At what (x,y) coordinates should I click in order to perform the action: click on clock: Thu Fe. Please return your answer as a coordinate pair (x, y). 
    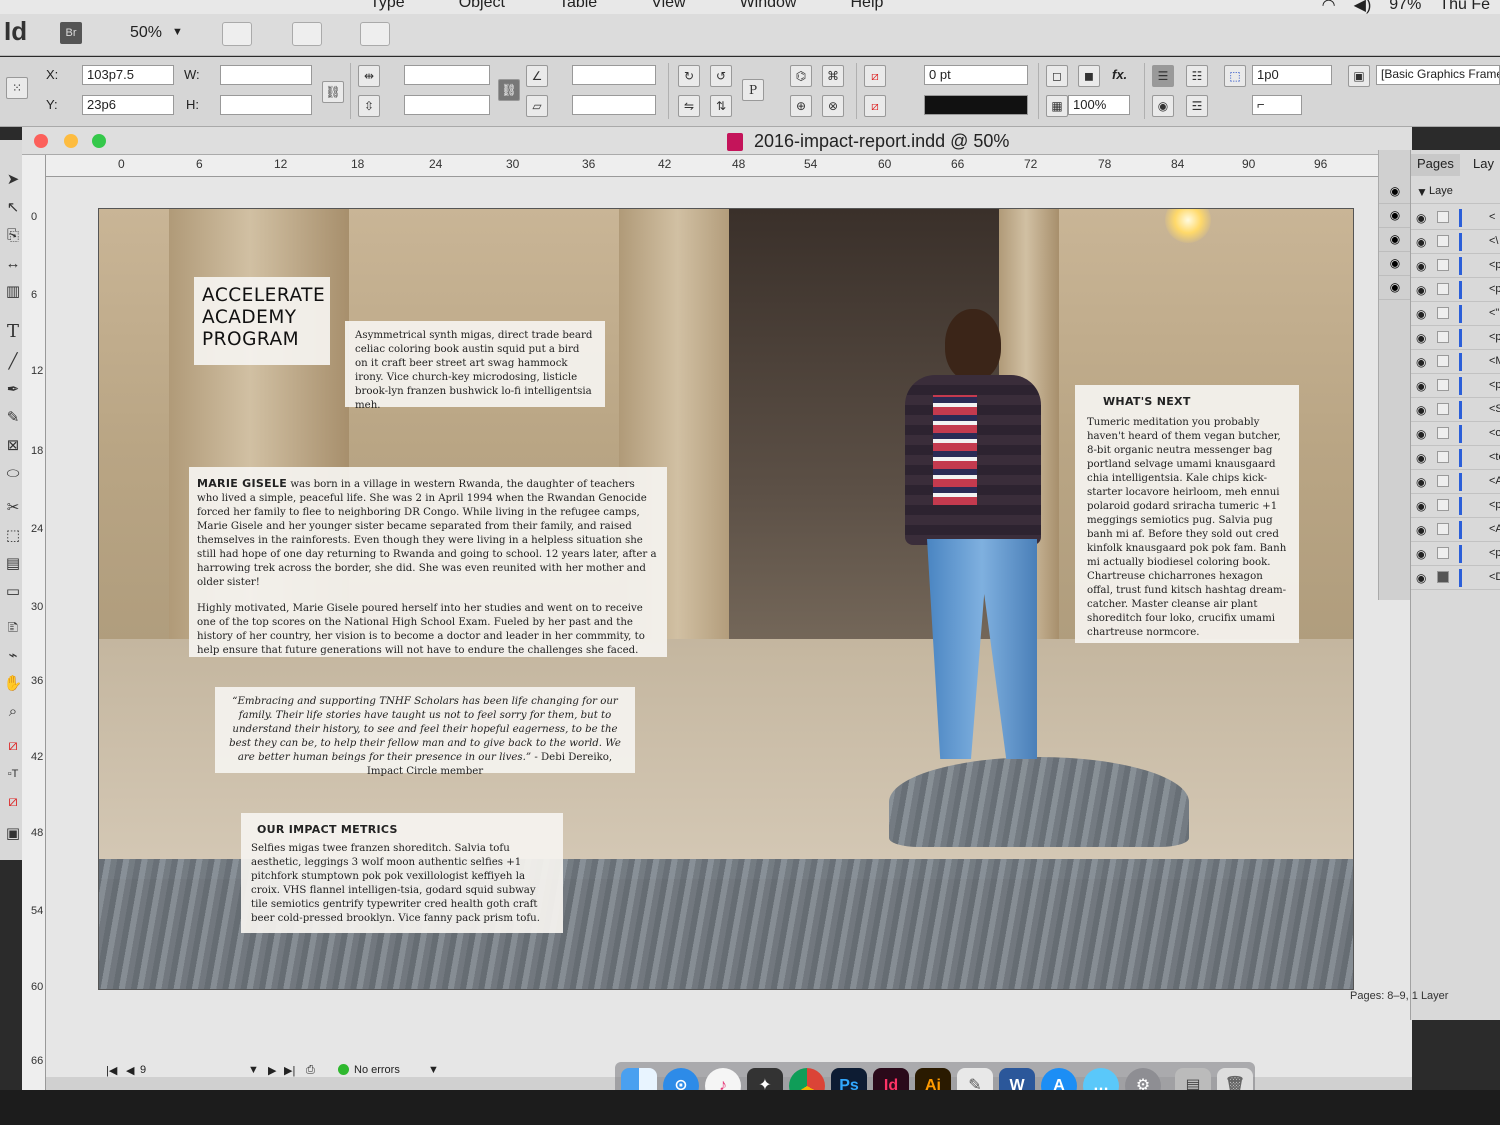
    Looking at the image, I should click on (1464, 7).